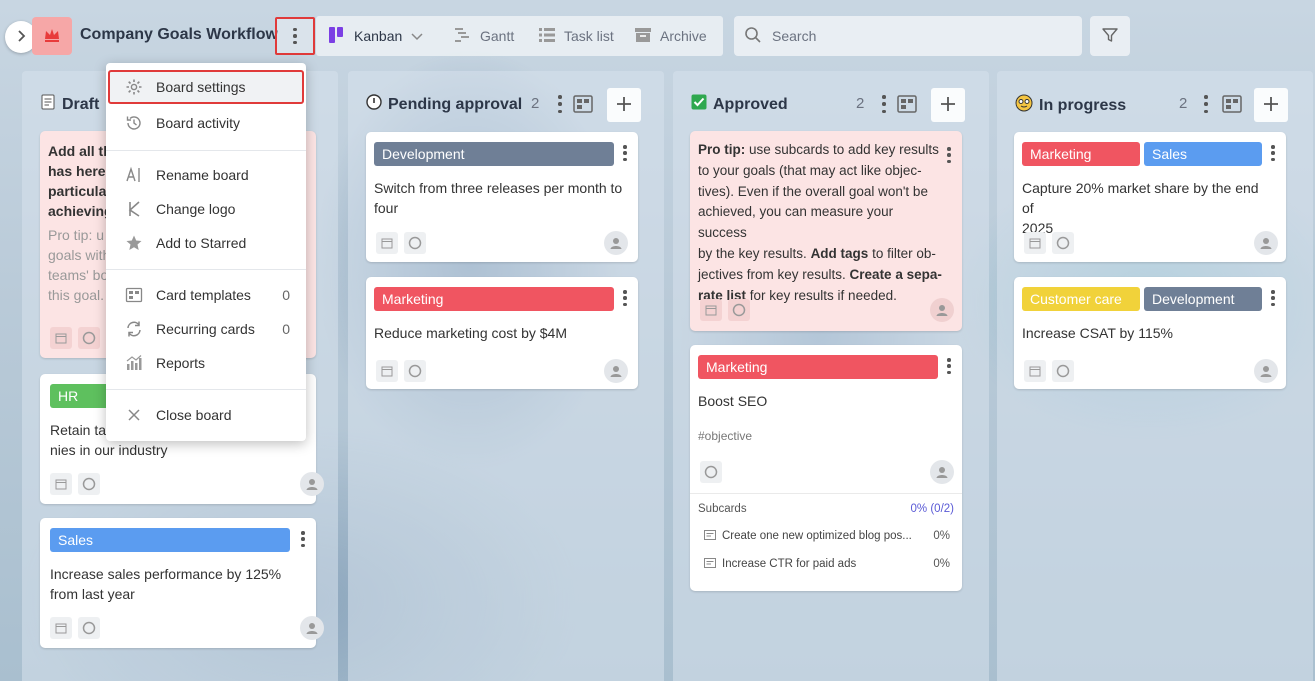 This screenshot has width=1315, height=681. I want to click on column-title: In progress, so click(1070, 105).